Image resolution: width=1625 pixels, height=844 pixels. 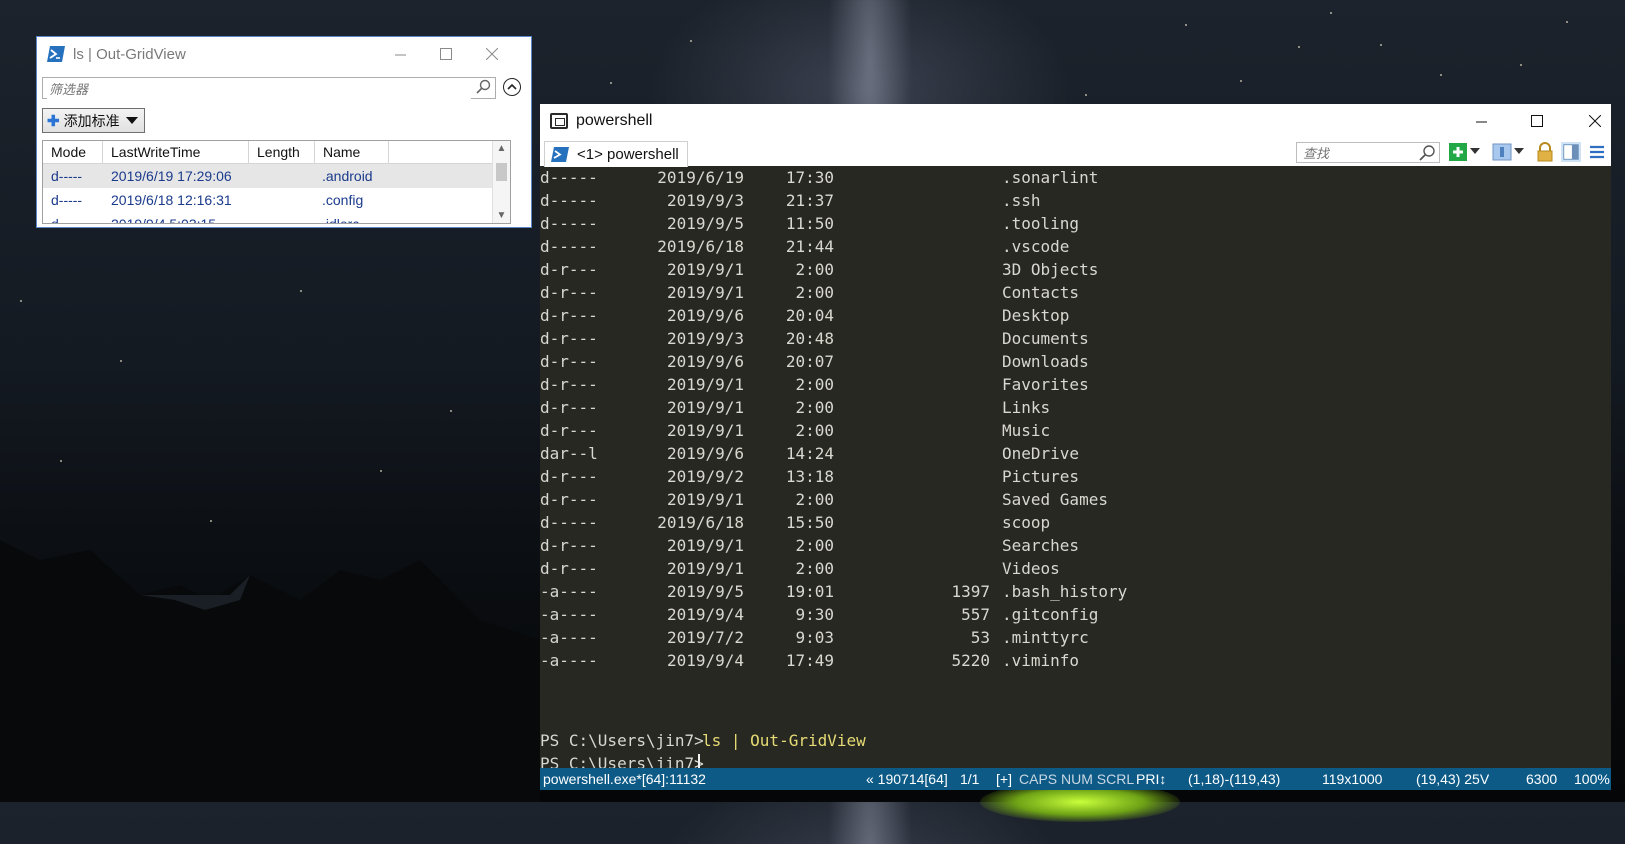 I want to click on listing-time: 15:50, so click(x=809, y=522).